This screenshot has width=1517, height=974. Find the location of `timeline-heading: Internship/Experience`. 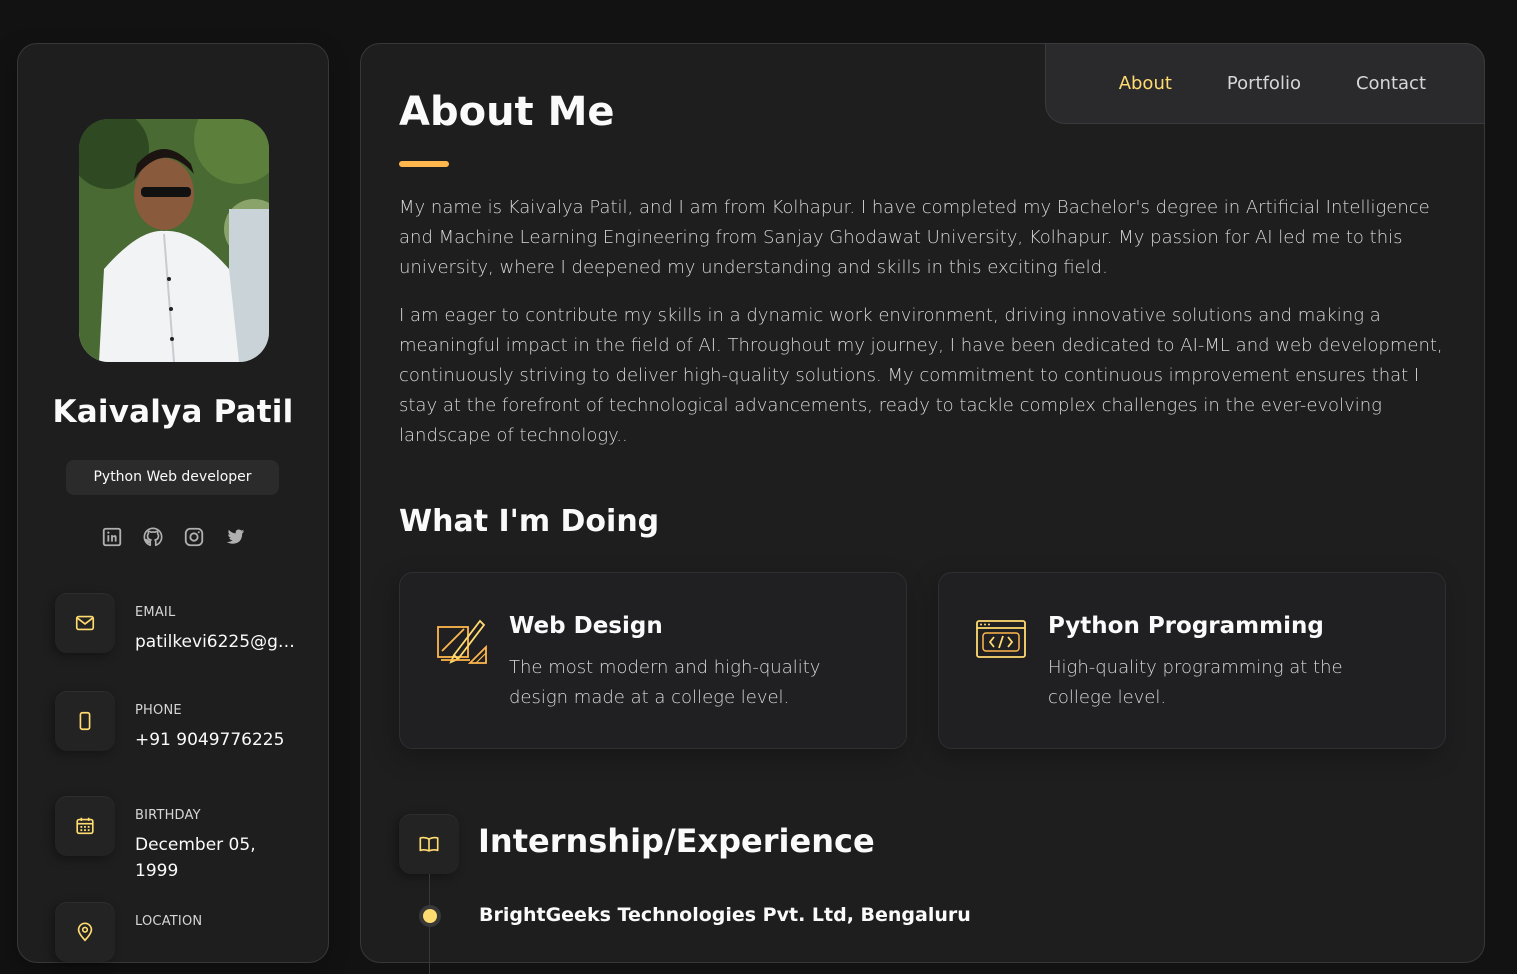

timeline-heading: Internship/Experience is located at coordinates (676, 841).